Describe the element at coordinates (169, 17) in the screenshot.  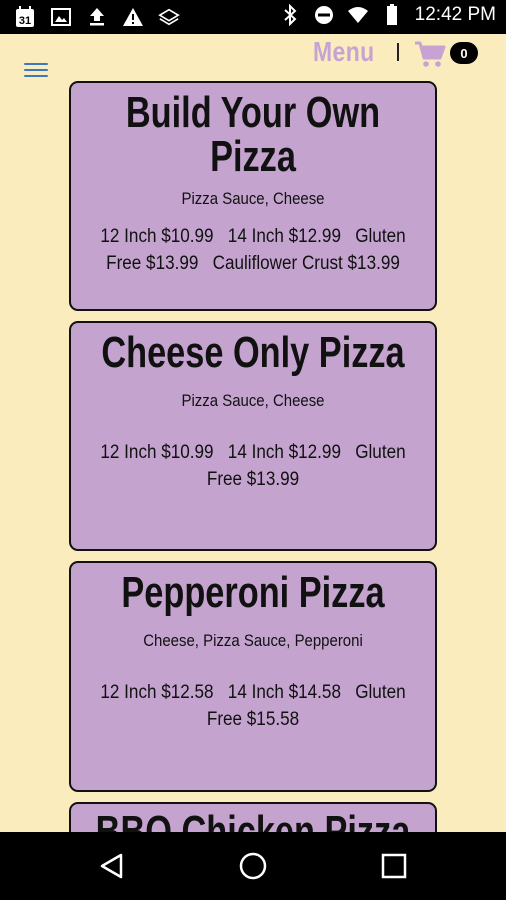
I see `layers-icon` at that location.